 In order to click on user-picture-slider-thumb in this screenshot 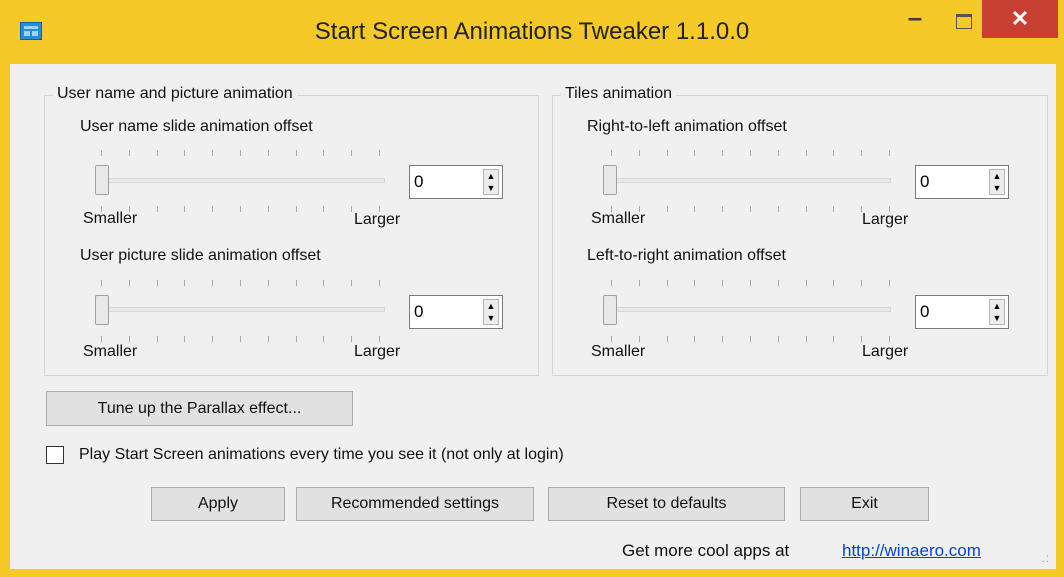, I will do `click(102, 310)`.